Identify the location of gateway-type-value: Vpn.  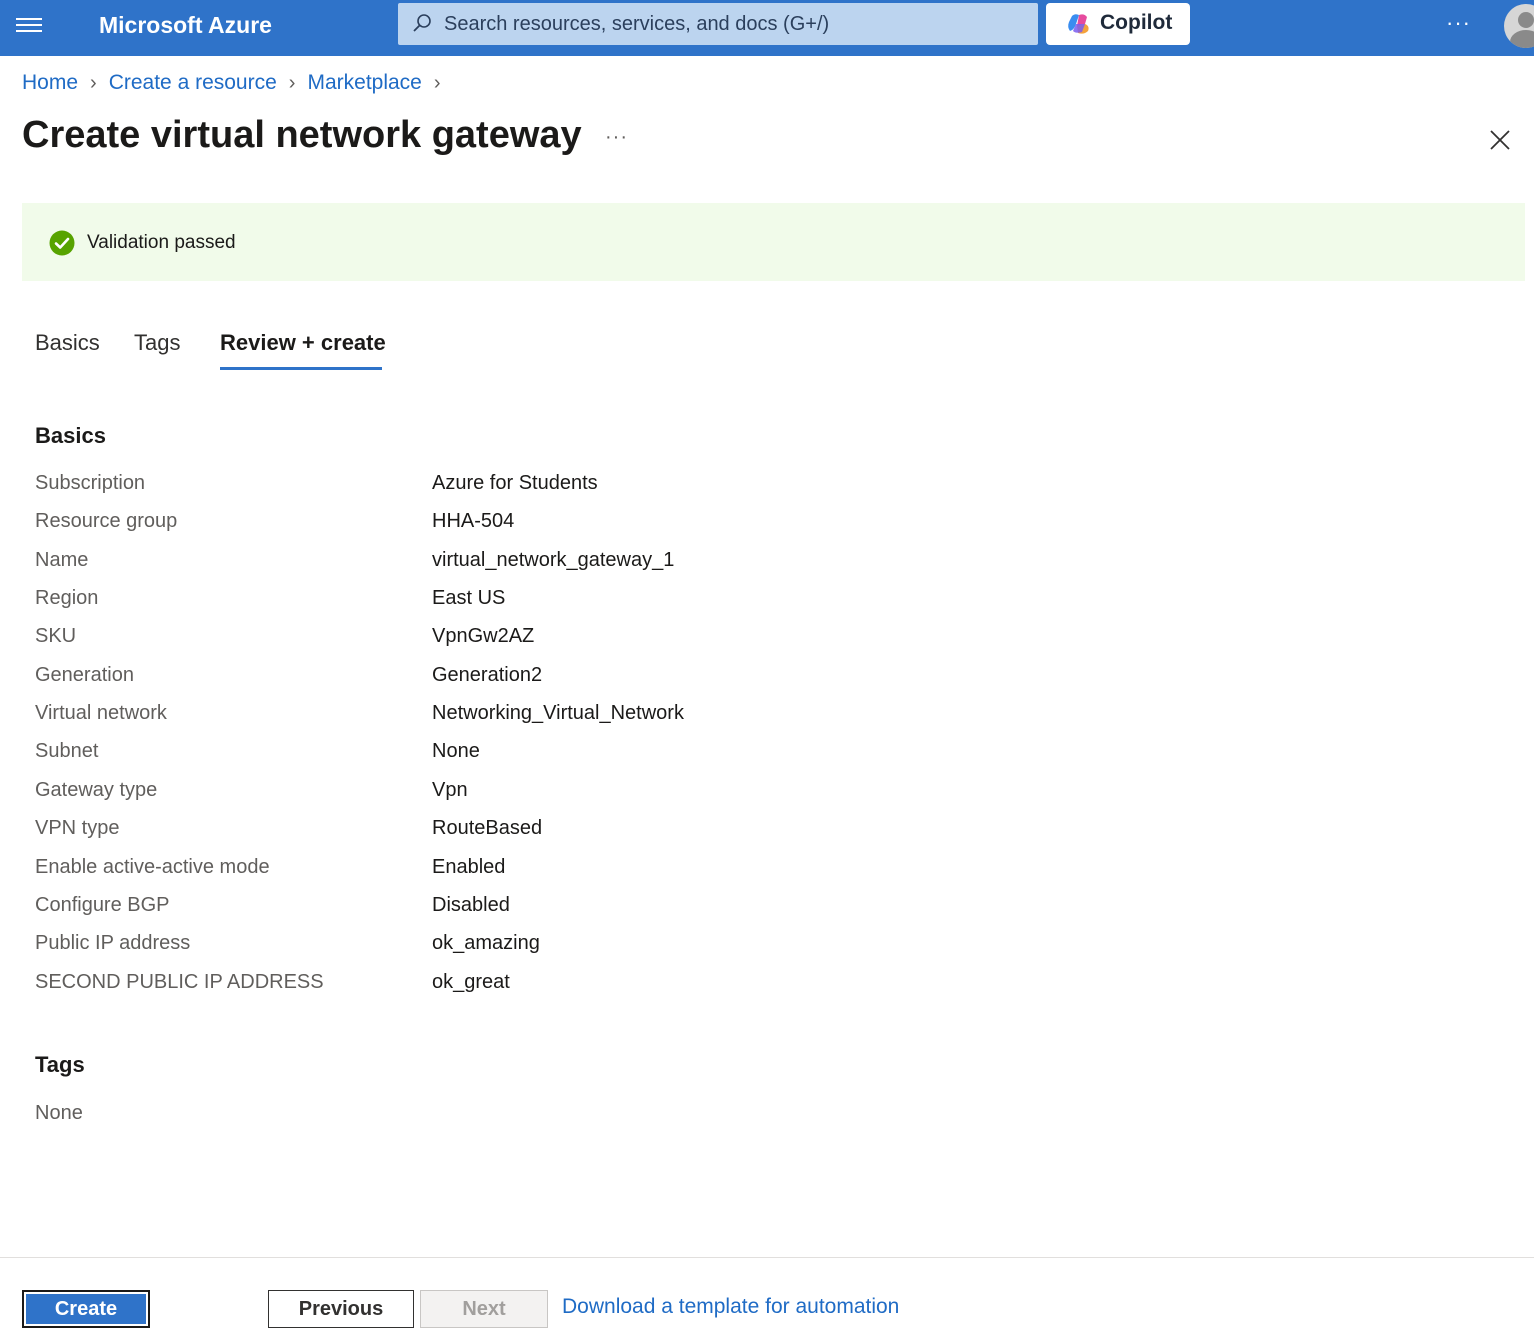
(450, 790).